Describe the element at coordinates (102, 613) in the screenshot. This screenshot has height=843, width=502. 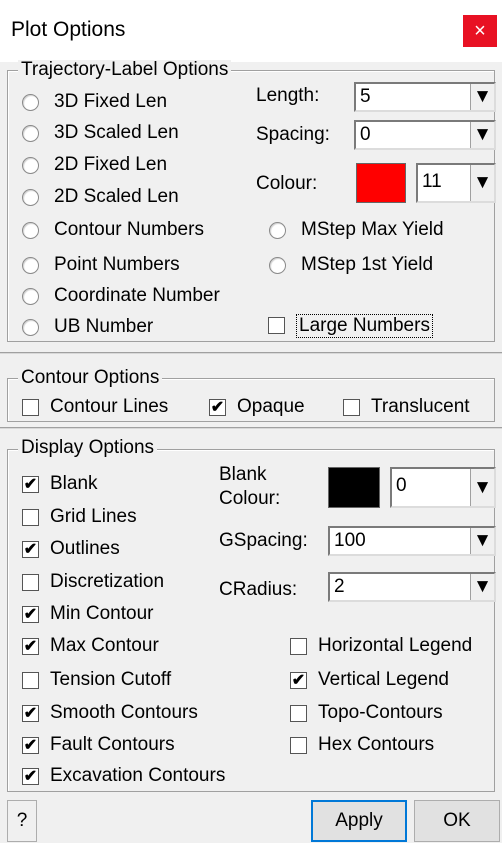
I see `display-option-4-label: Min Contour` at that location.